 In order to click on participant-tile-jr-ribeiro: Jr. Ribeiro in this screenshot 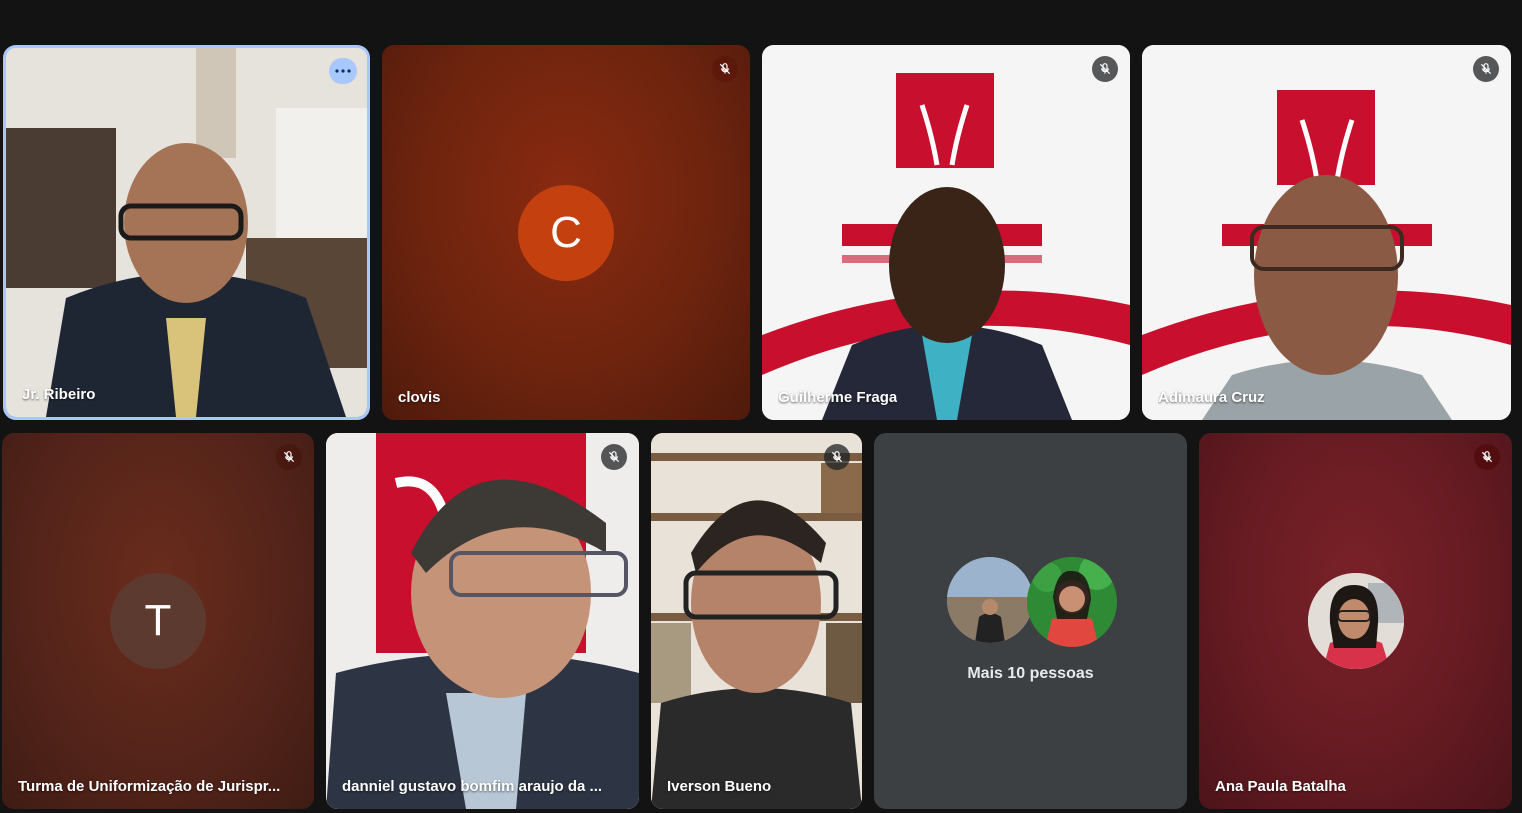, I will do `click(186, 232)`.